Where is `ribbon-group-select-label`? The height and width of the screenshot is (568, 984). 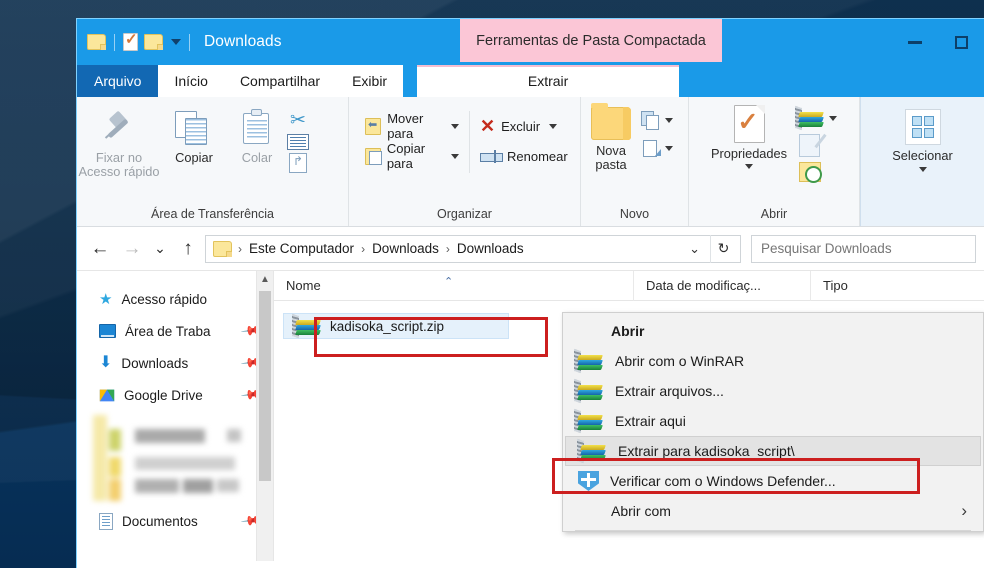 ribbon-group-select-label is located at coordinates (922, 223).